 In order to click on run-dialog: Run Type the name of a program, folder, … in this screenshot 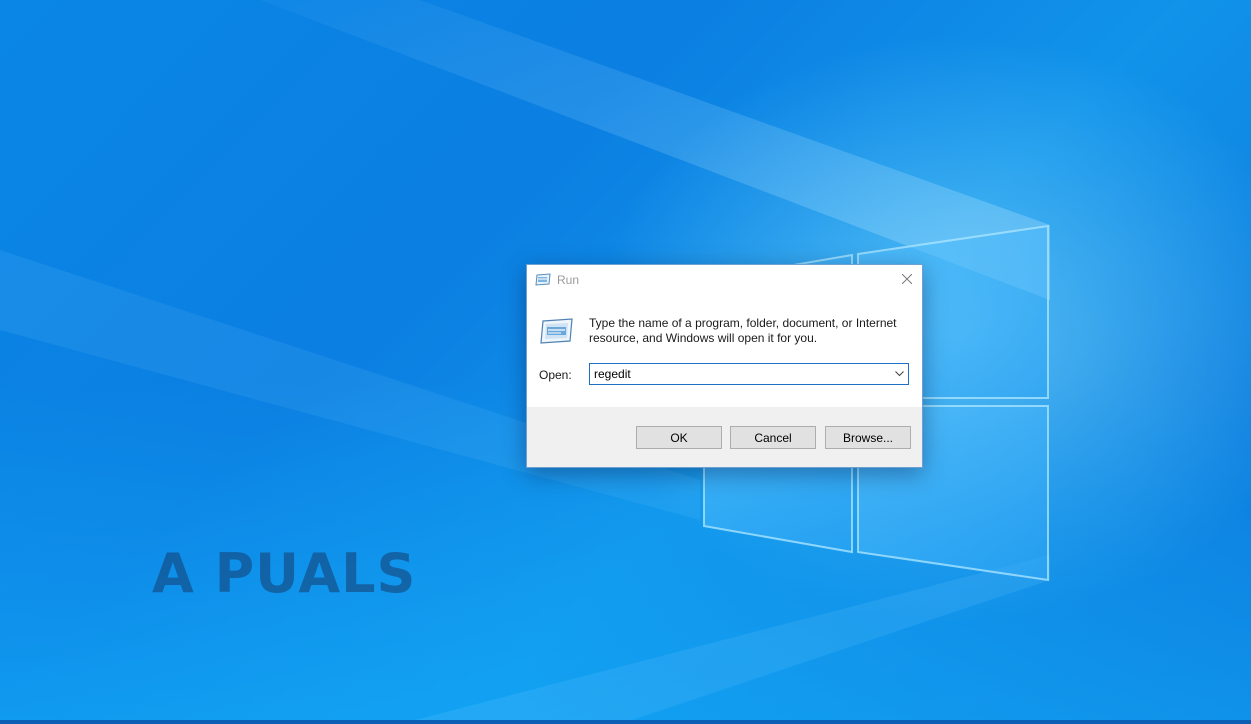, I will do `click(724, 366)`.